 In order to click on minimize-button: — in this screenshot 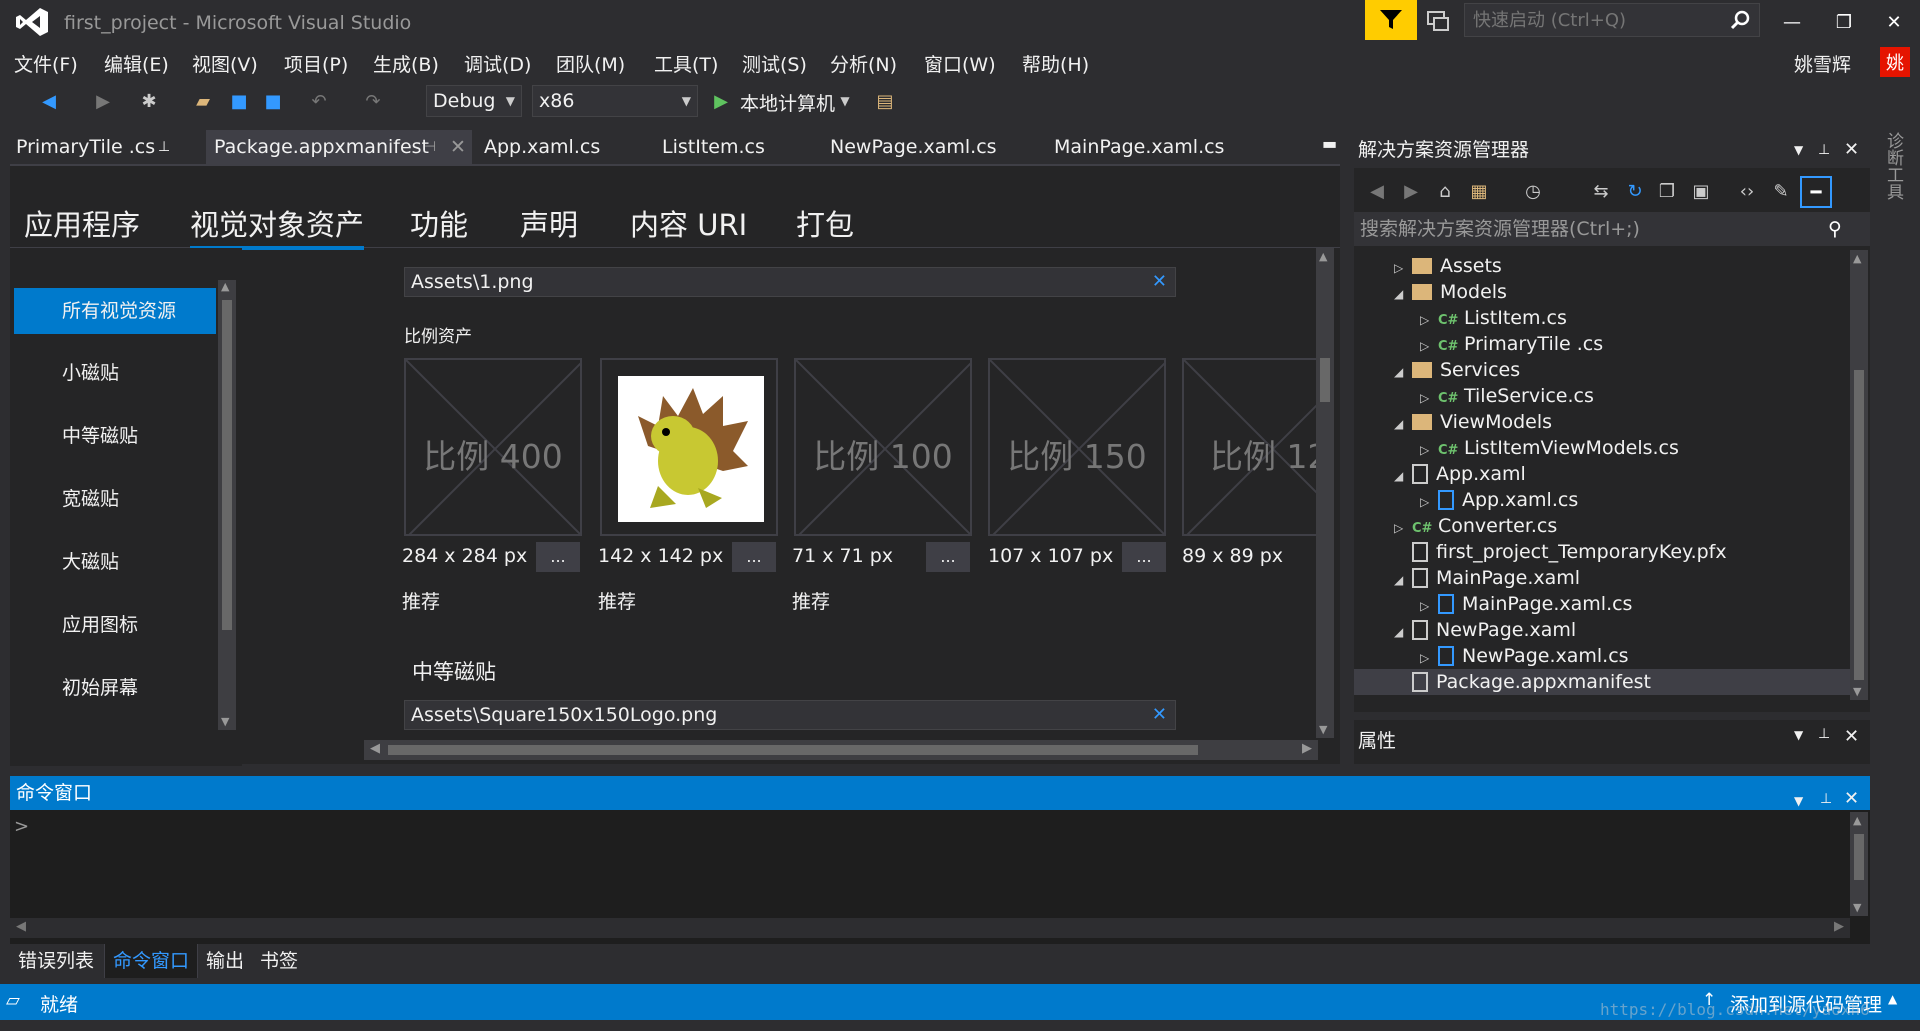, I will do `click(1792, 22)`.